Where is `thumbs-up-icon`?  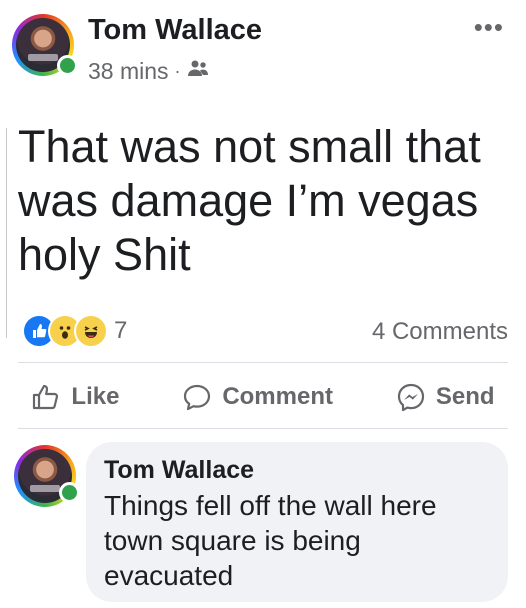 thumbs-up-icon is located at coordinates (46, 397).